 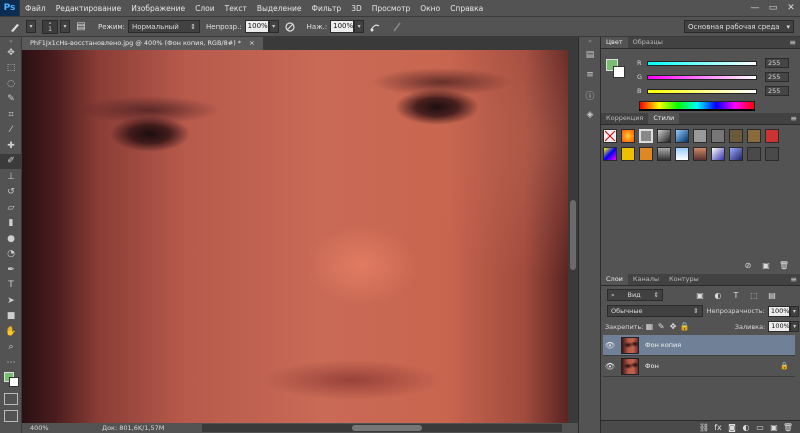 I want to click on airbrush-icon, so click(x=375, y=27).